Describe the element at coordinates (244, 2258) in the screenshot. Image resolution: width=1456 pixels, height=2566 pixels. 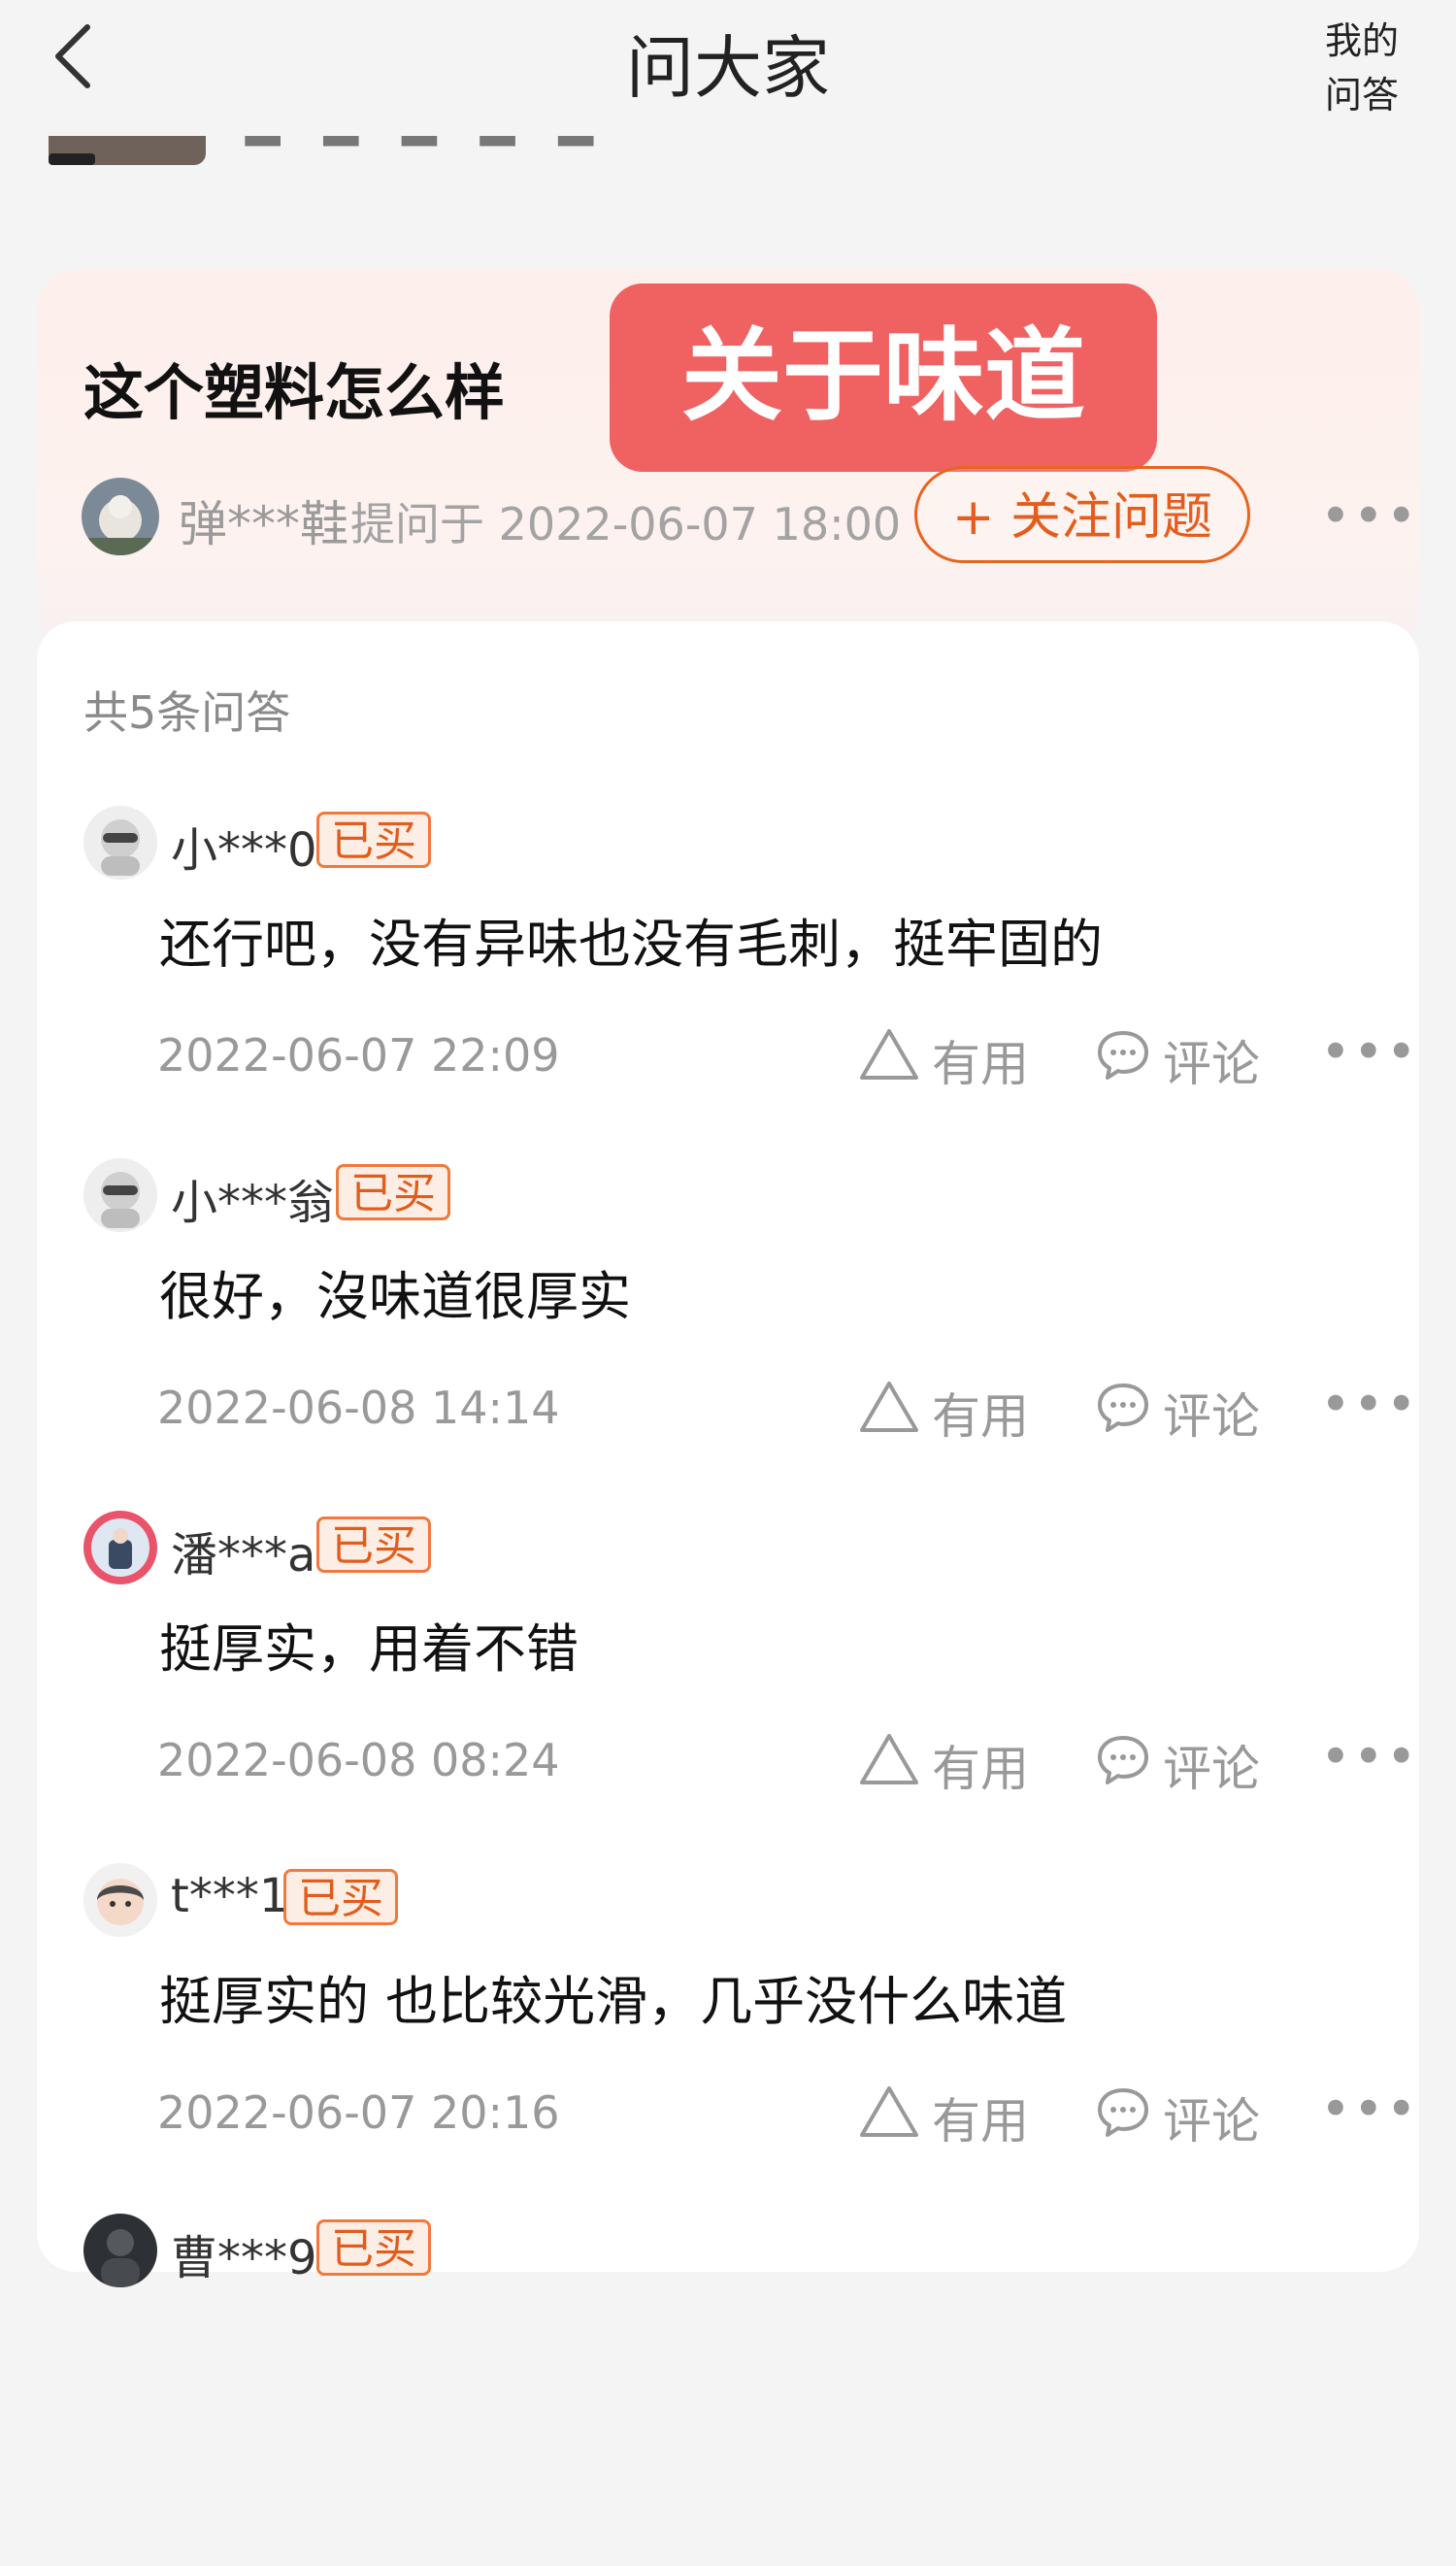
I see `answer-username: 曹***9` at that location.